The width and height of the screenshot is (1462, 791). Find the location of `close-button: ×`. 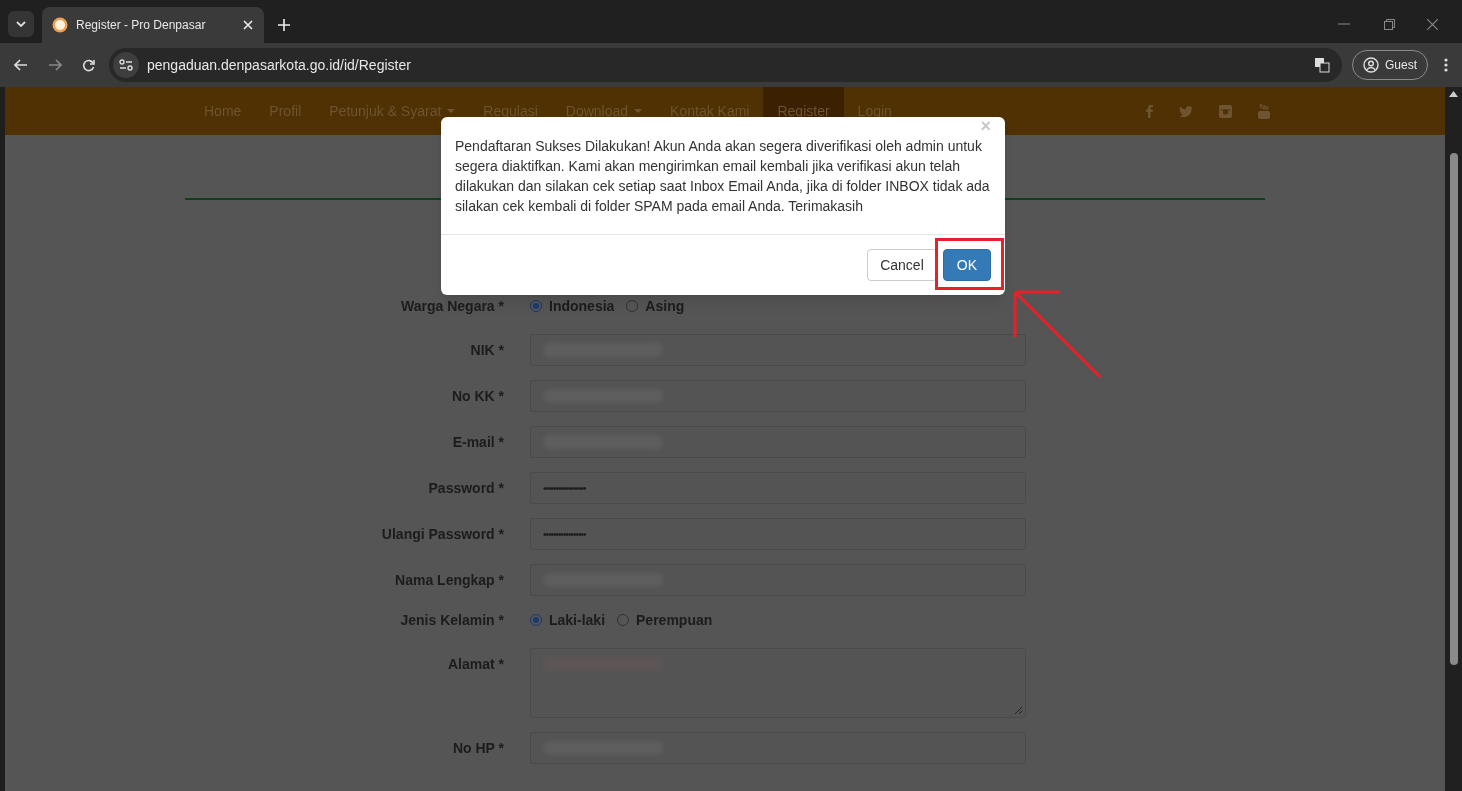

close-button: × is located at coordinates (985, 126).